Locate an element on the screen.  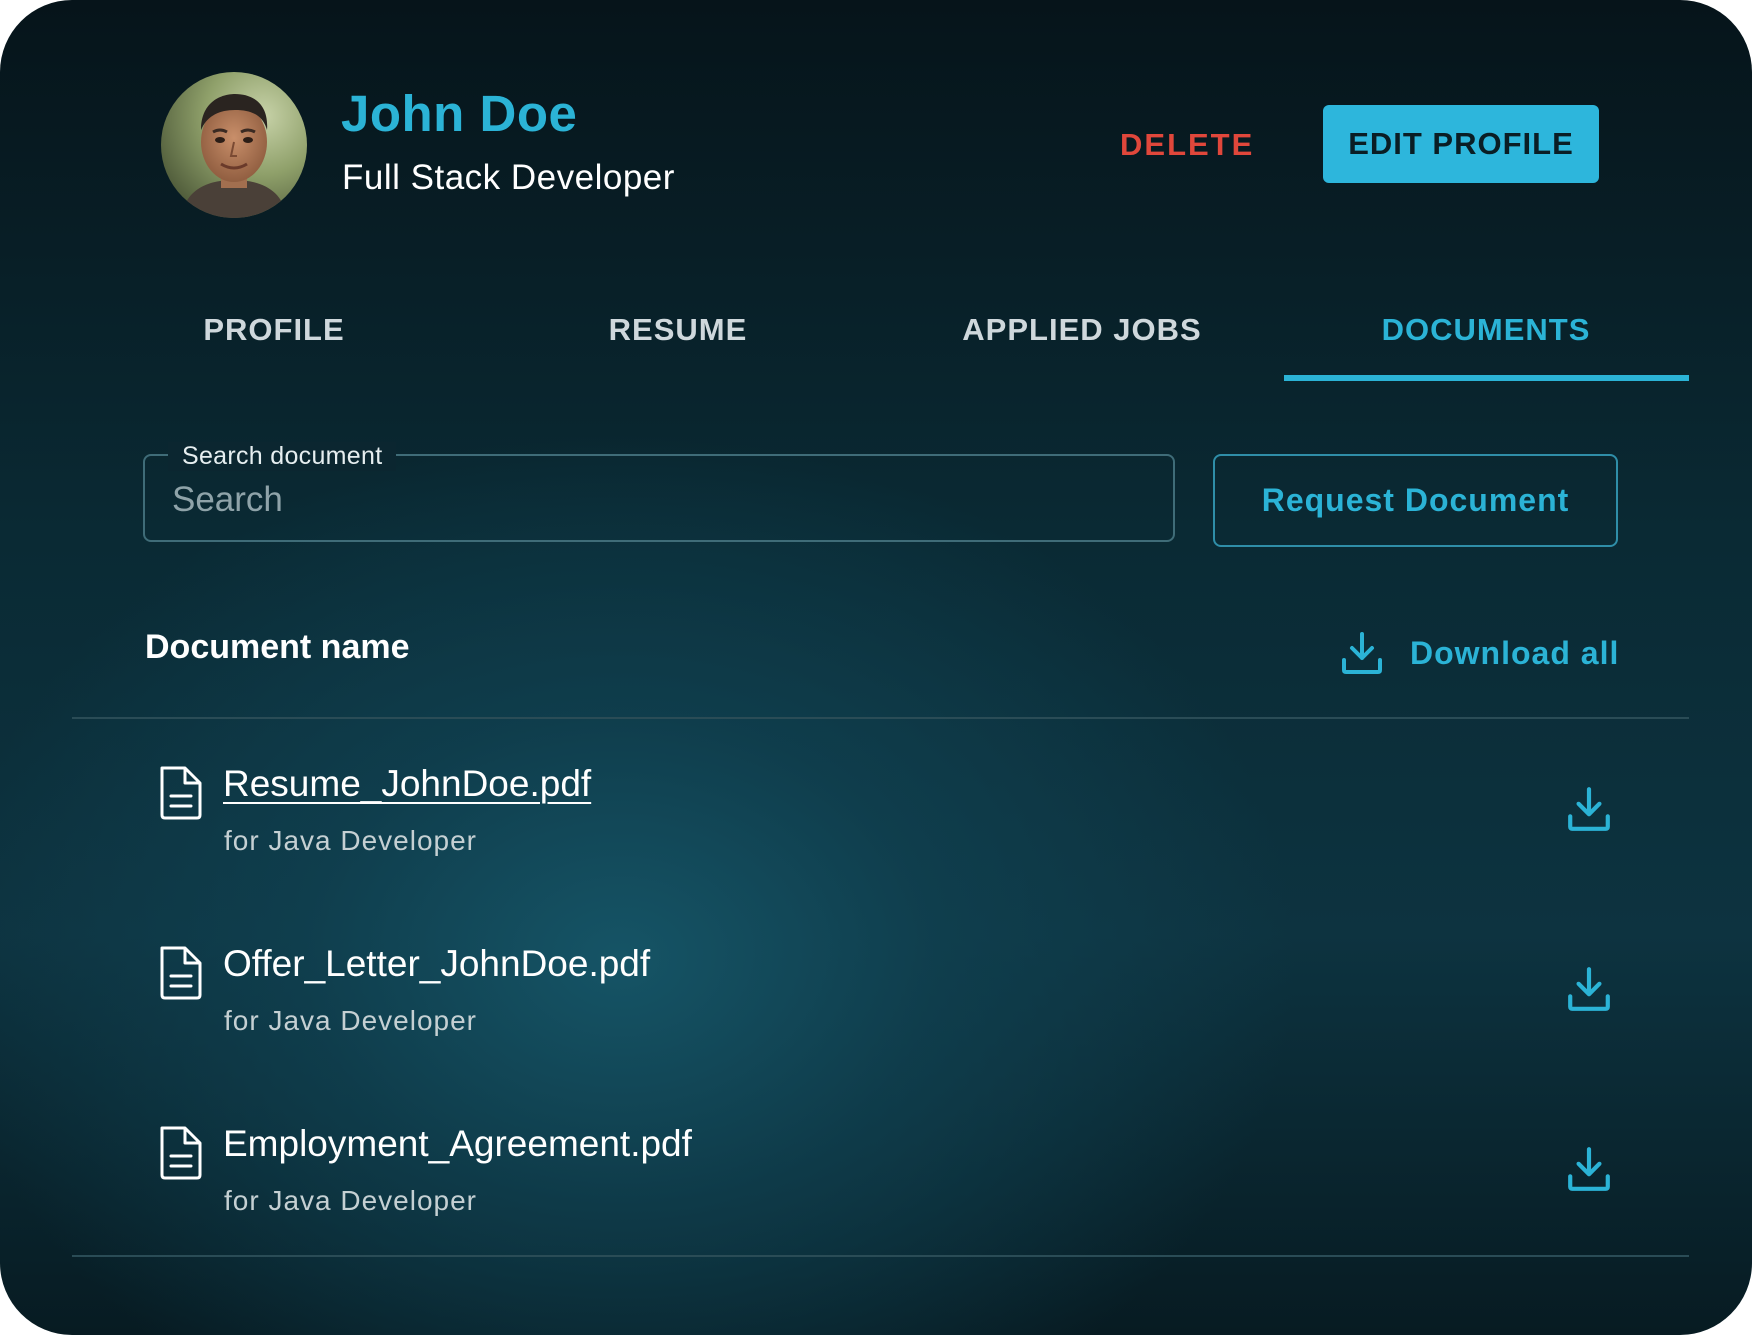
tab-applied-jobs: APPLIED JOBS is located at coordinates (1082, 340).